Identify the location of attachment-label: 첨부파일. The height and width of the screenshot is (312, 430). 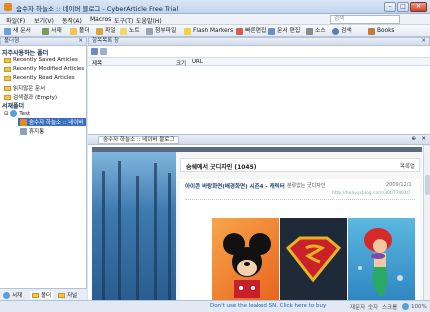
(166, 31).